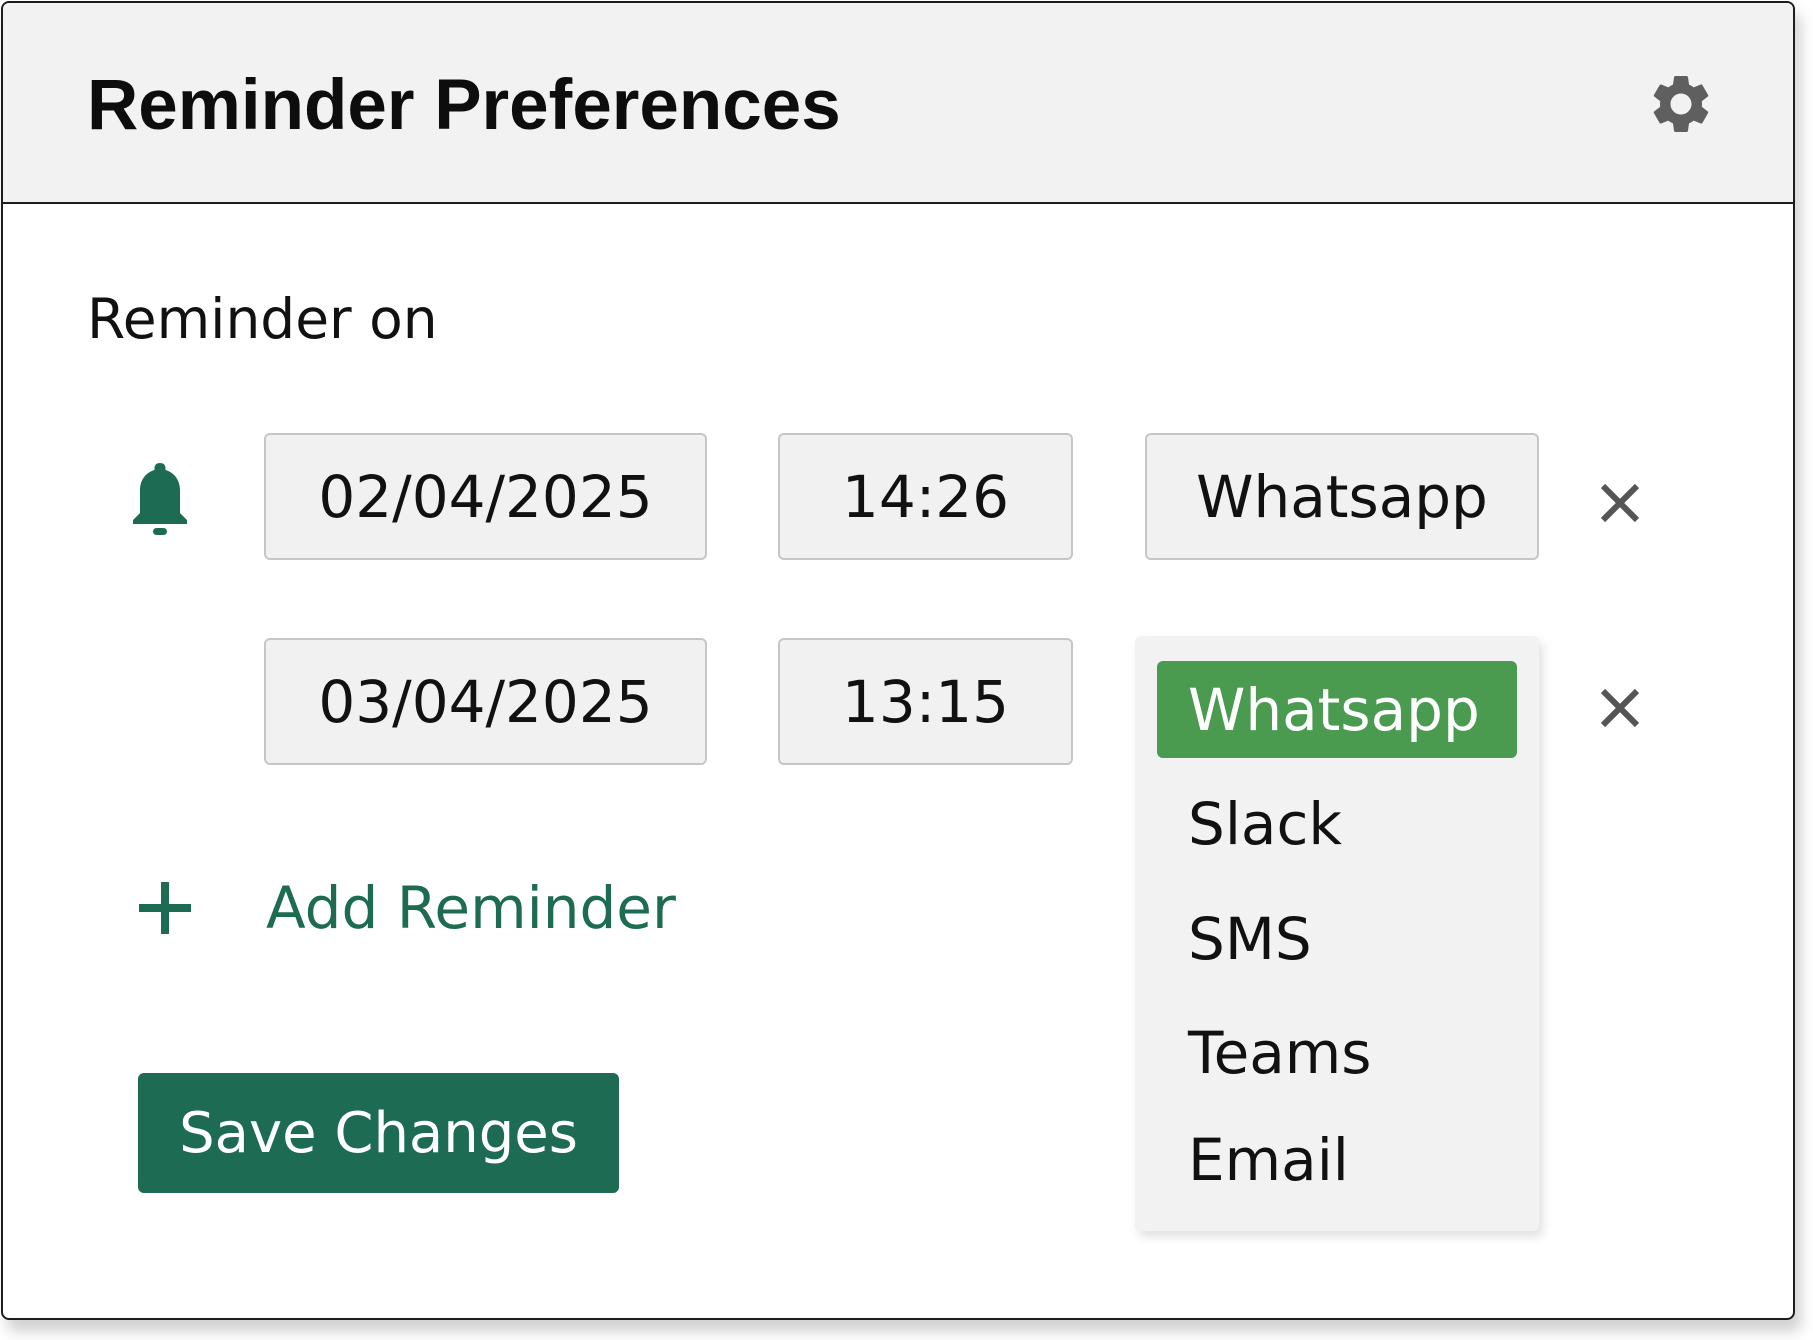 The image size is (1813, 1340). Describe the element at coordinates (464, 105) in the screenshot. I see `page-title: Reminder Preferences` at that location.